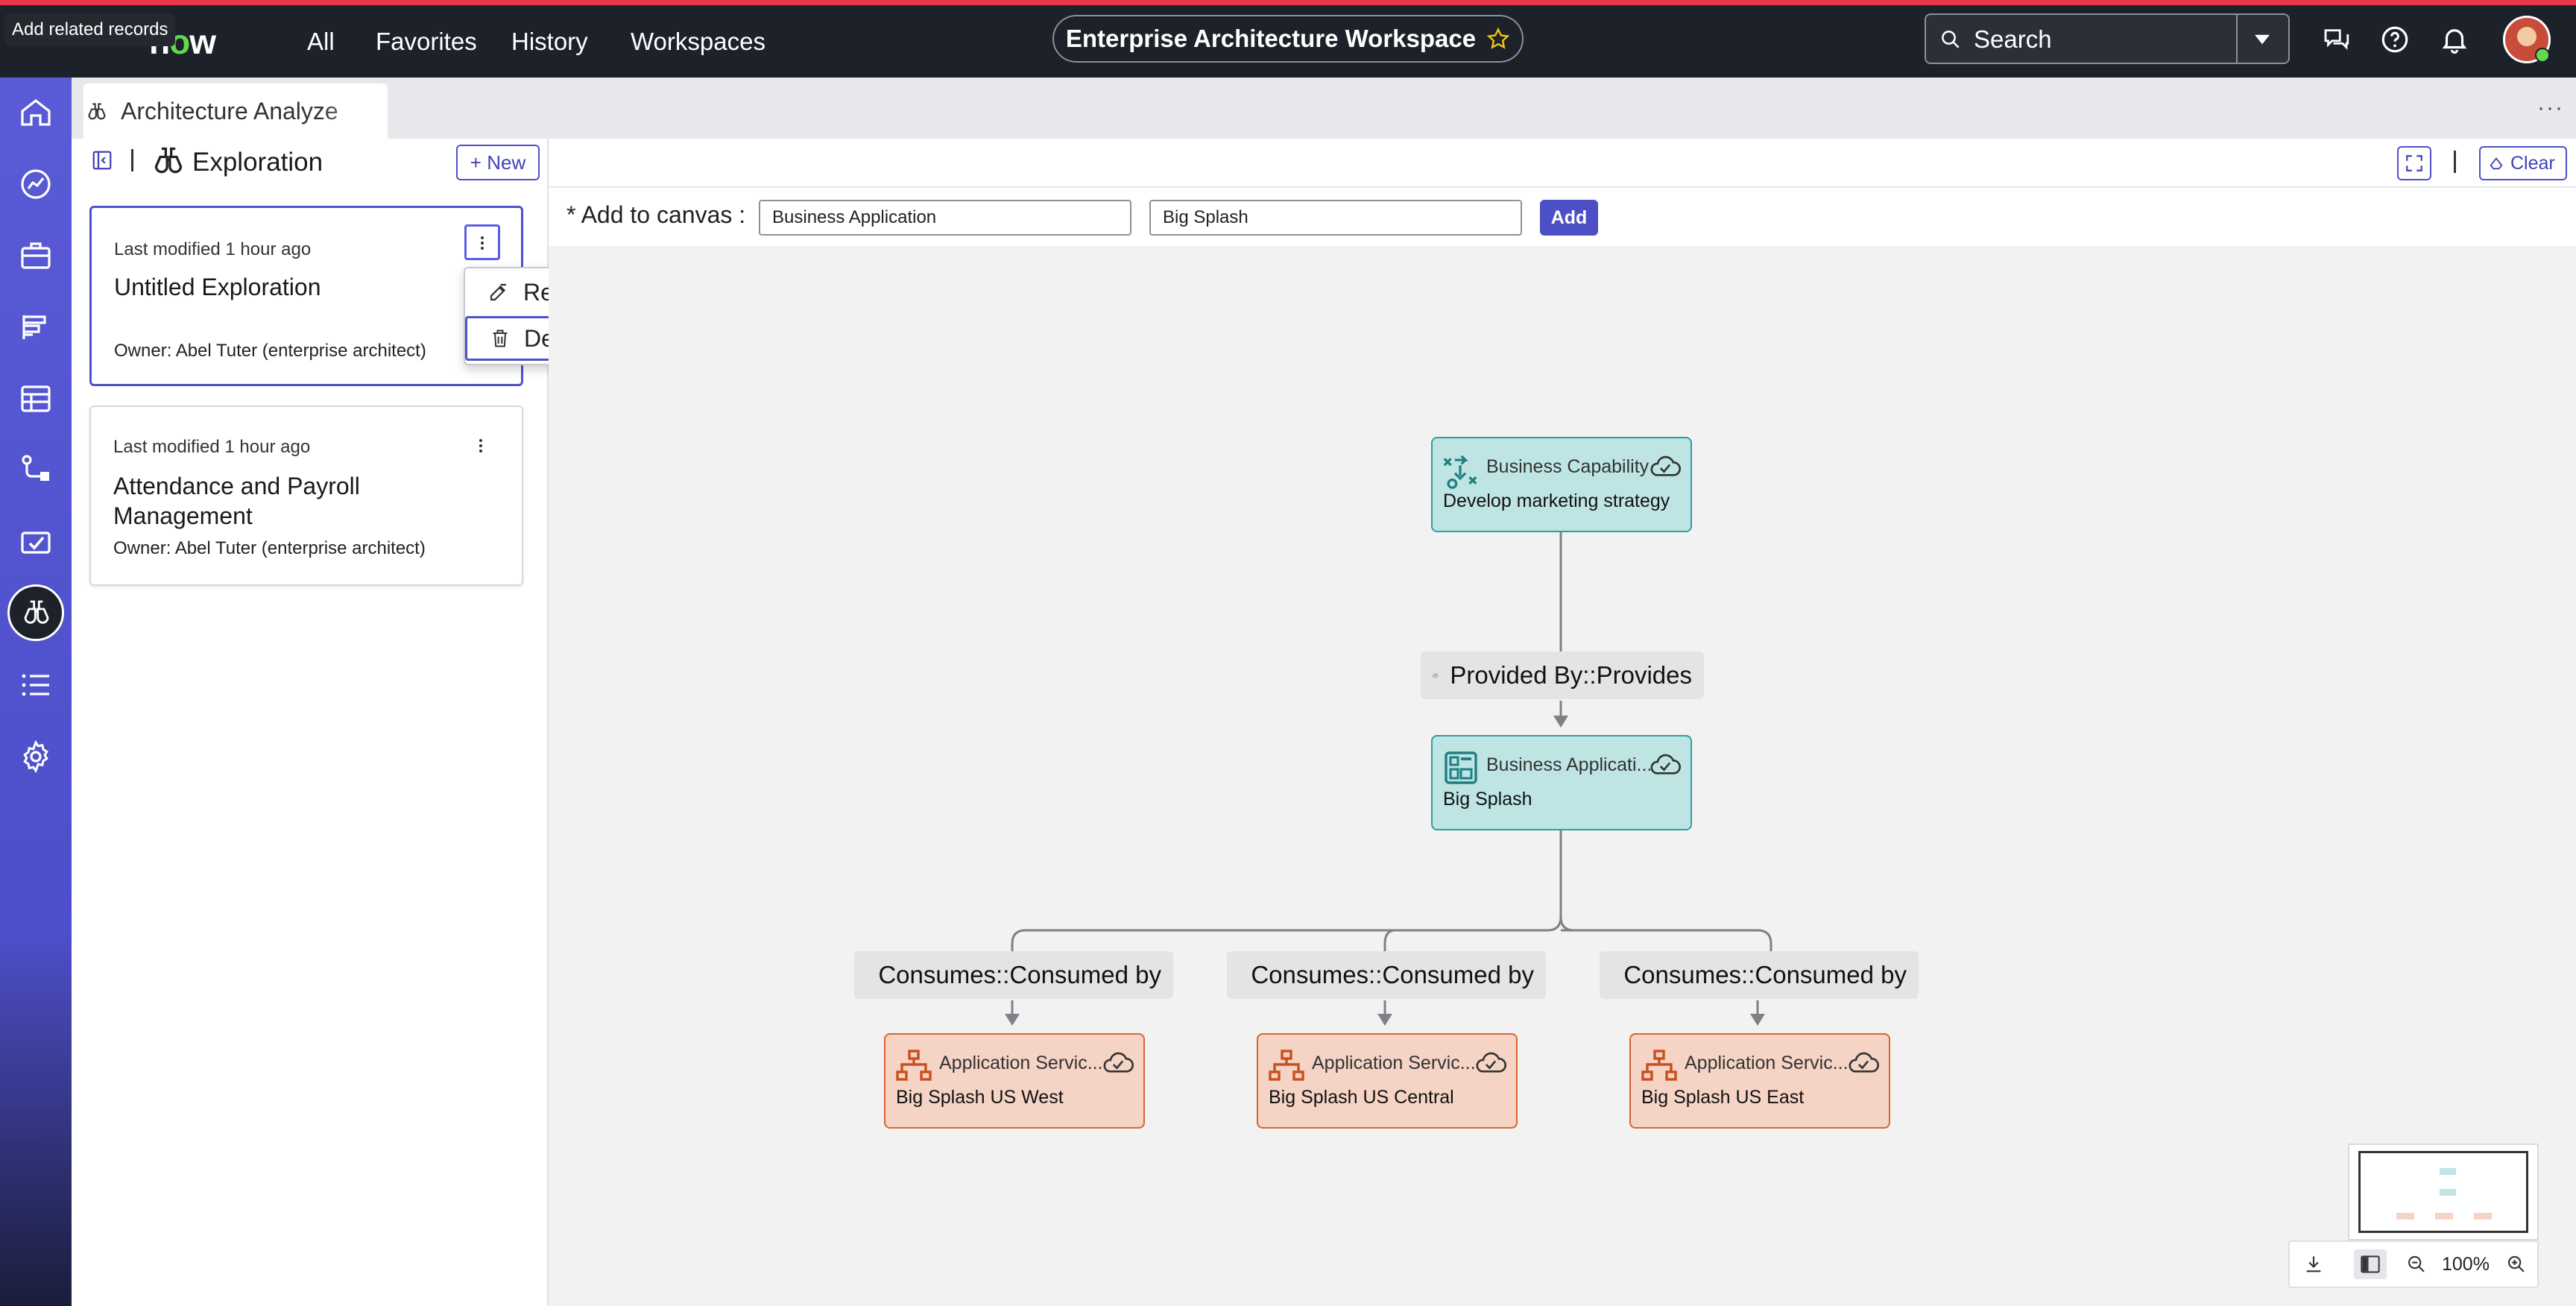  What do you see at coordinates (1361, 1097) in the screenshot?
I see `node-name: Big Splash US Central` at bounding box center [1361, 1097].